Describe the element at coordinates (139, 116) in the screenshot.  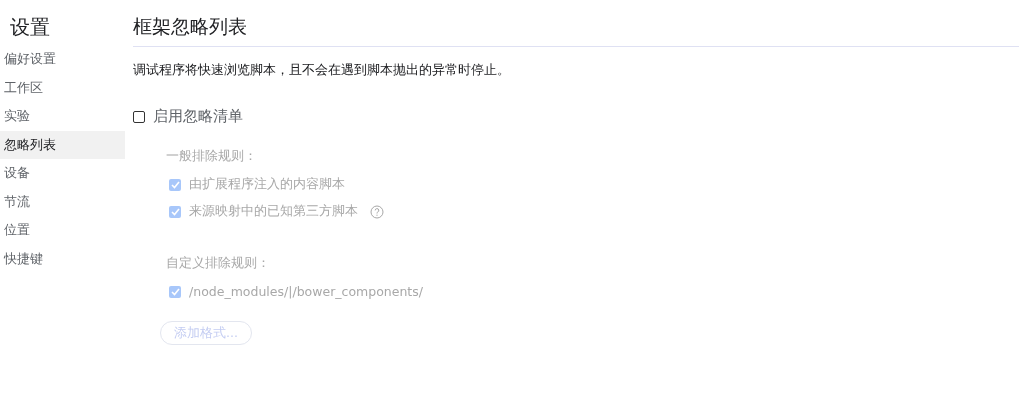
I see `checkbox` at that location.